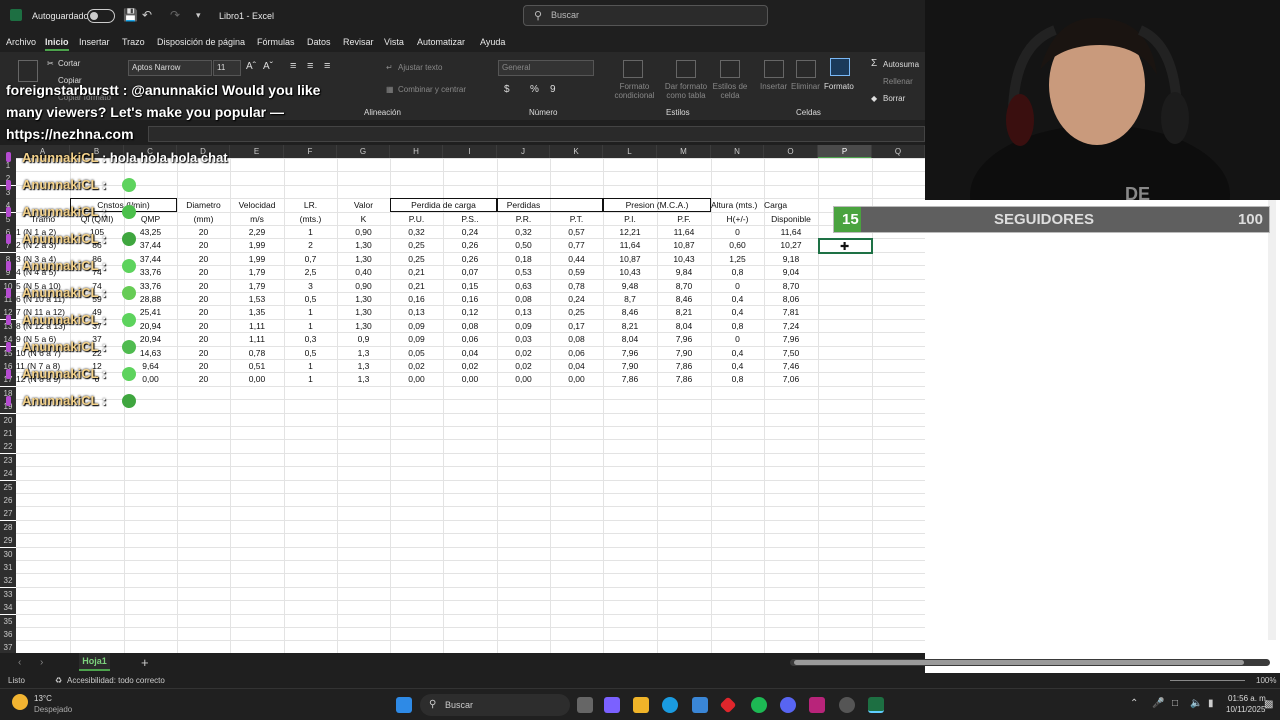 The image size is (1280, 720). What do you see at coordinates (8, 608) in the screenshot?
I see `row-header: 34` at bounding box center [8, 608].